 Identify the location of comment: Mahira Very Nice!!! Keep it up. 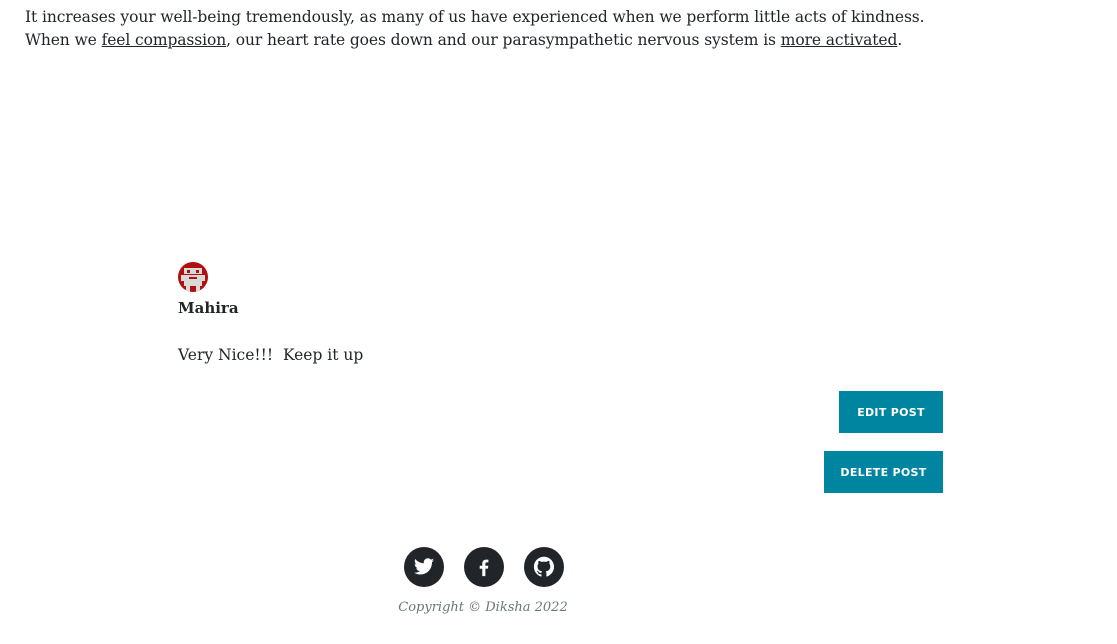
(558, 313).